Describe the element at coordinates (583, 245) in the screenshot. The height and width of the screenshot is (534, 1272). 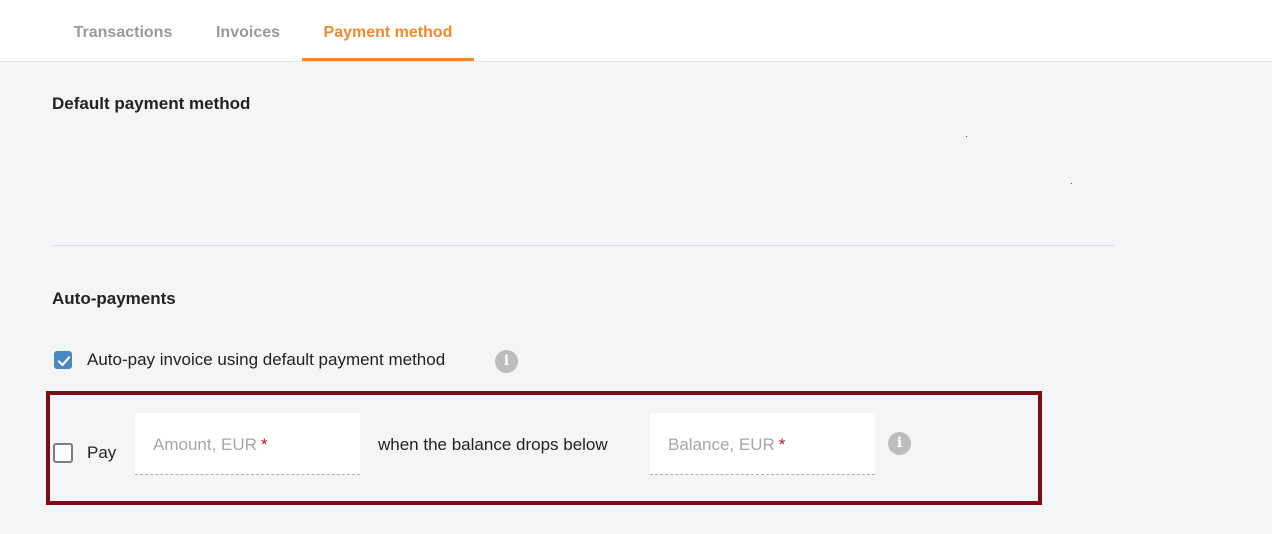
I see `section-divider` at that location.